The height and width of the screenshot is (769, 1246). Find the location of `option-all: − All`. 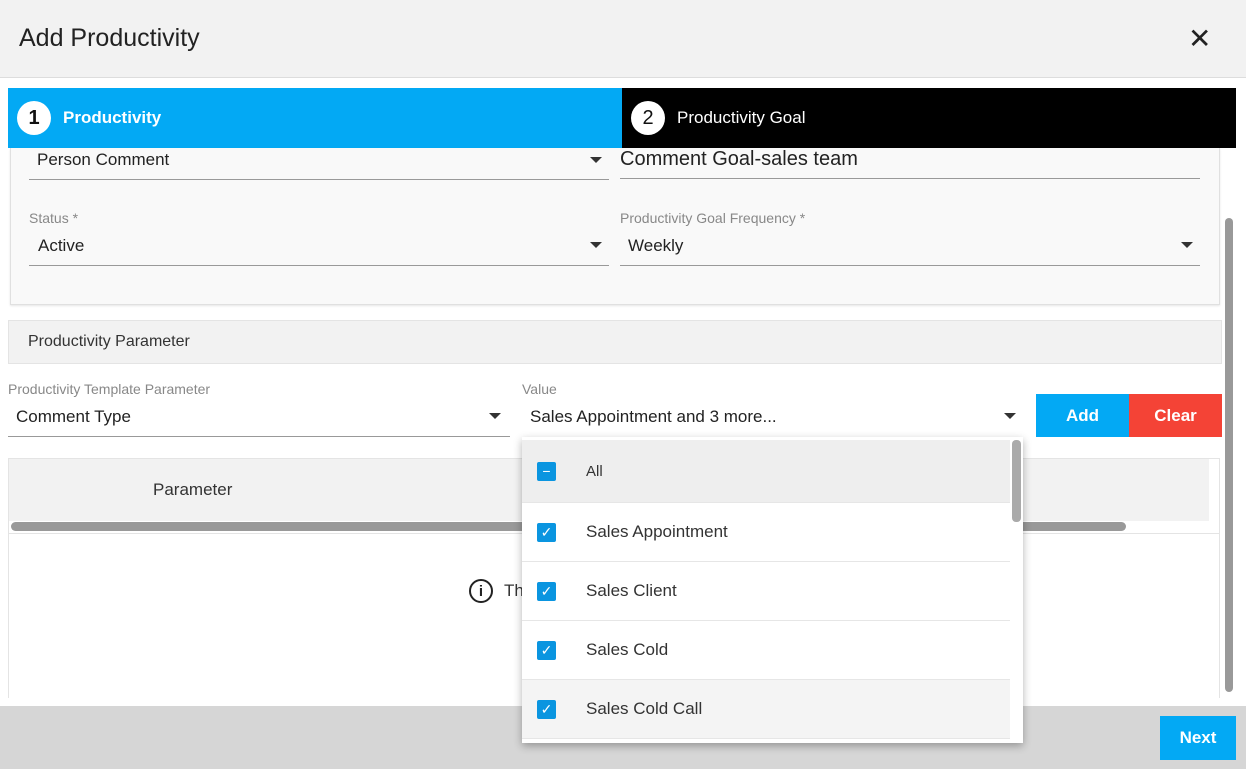

option-all: − All is located at coordinates (766, 471).